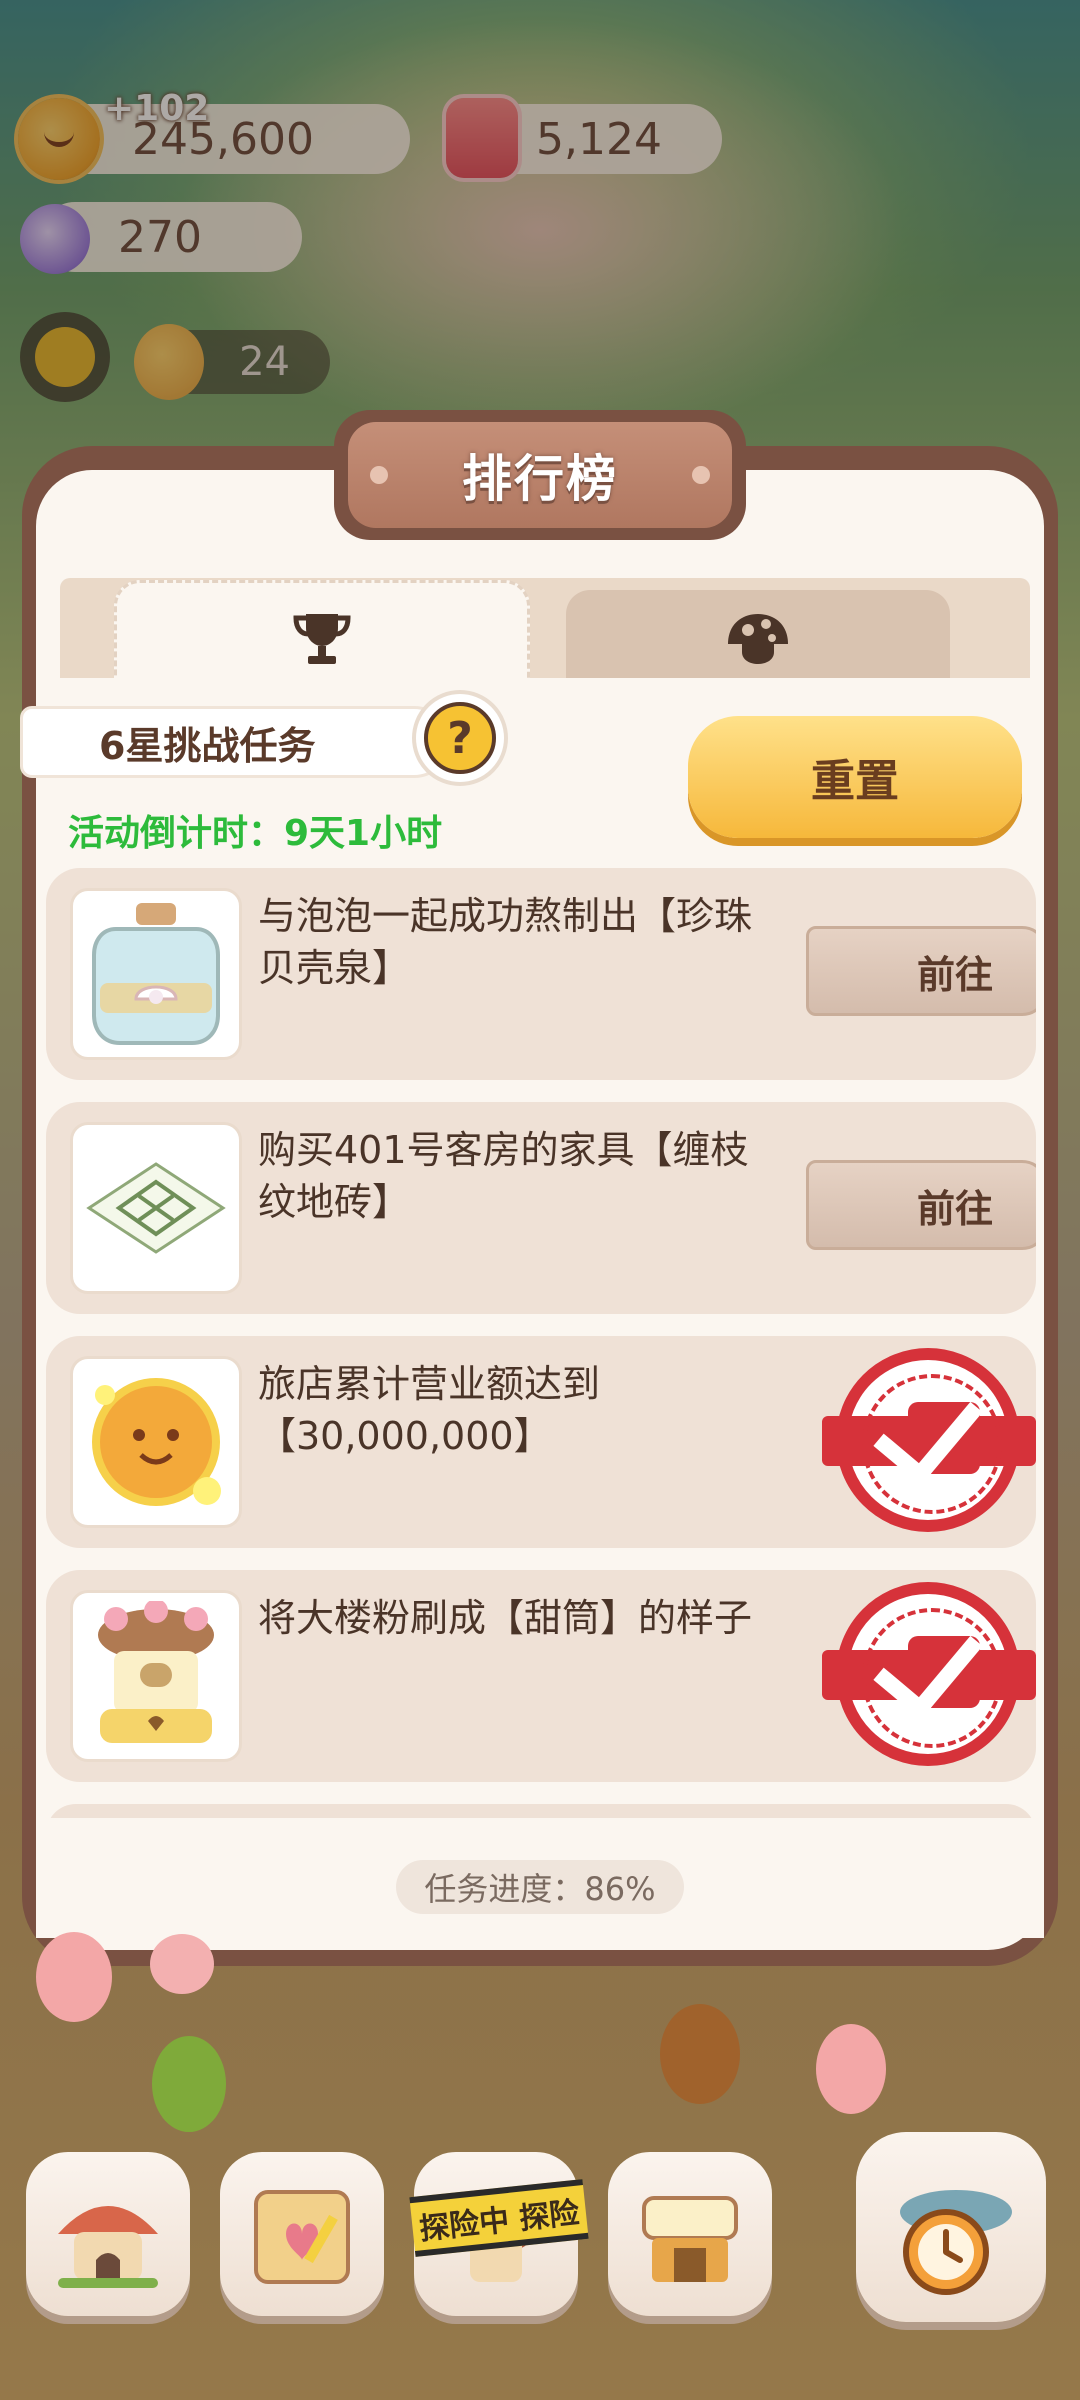 This screenshot has width=1080, height=2400. I want to click on task-item: 购买401号客房的家具【缠枝纹地砖】 前往, so click(541, 1208).